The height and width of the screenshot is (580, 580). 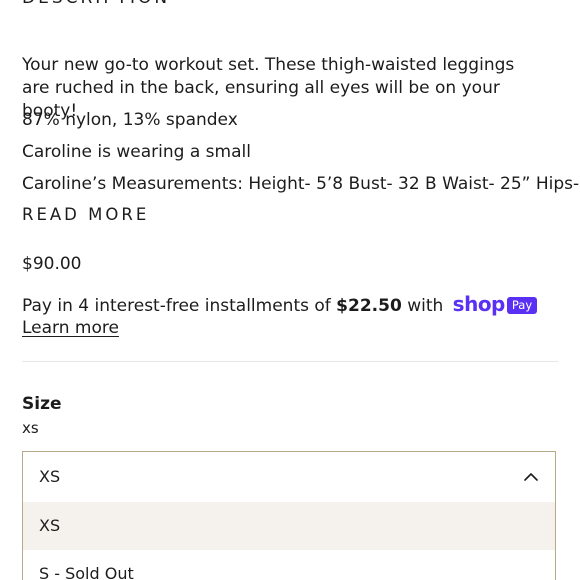 What do you see at coordinates (30, 428) in the screenshot?
I see `size-current-value: xs` at bounding box center [30, 428].